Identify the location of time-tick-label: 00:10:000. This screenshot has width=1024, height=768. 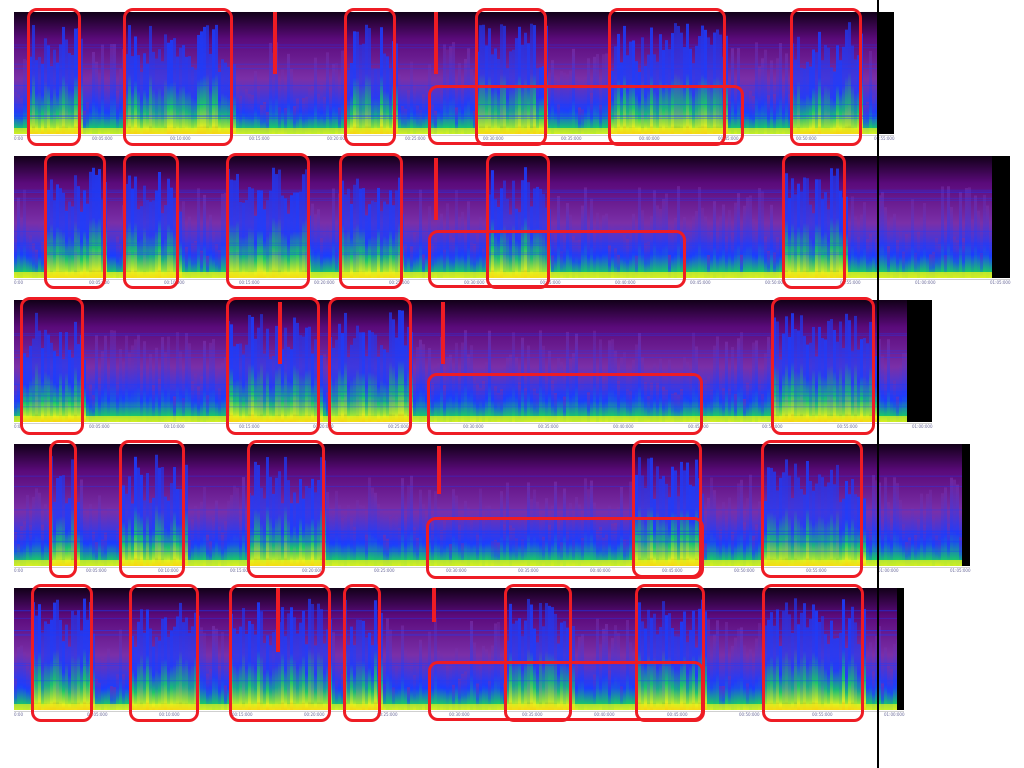
(174, 426).